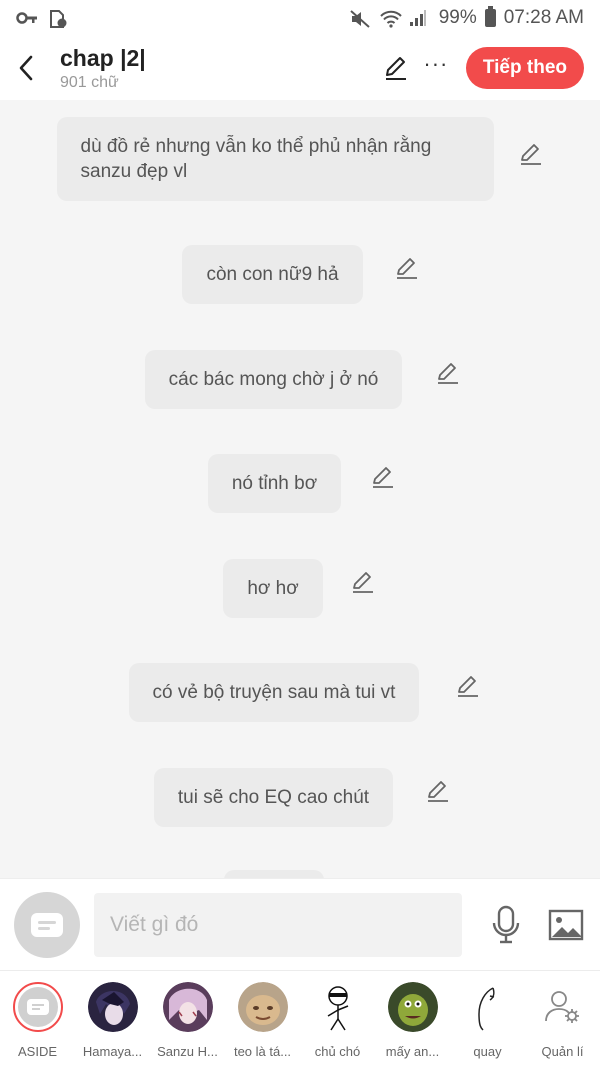 The height and width of the screenshot is (1067, 600). What do you see at coordinates (103, 58) in the screenshot?
I see `page-title: chap |2|` at bounding box center [103, 58].